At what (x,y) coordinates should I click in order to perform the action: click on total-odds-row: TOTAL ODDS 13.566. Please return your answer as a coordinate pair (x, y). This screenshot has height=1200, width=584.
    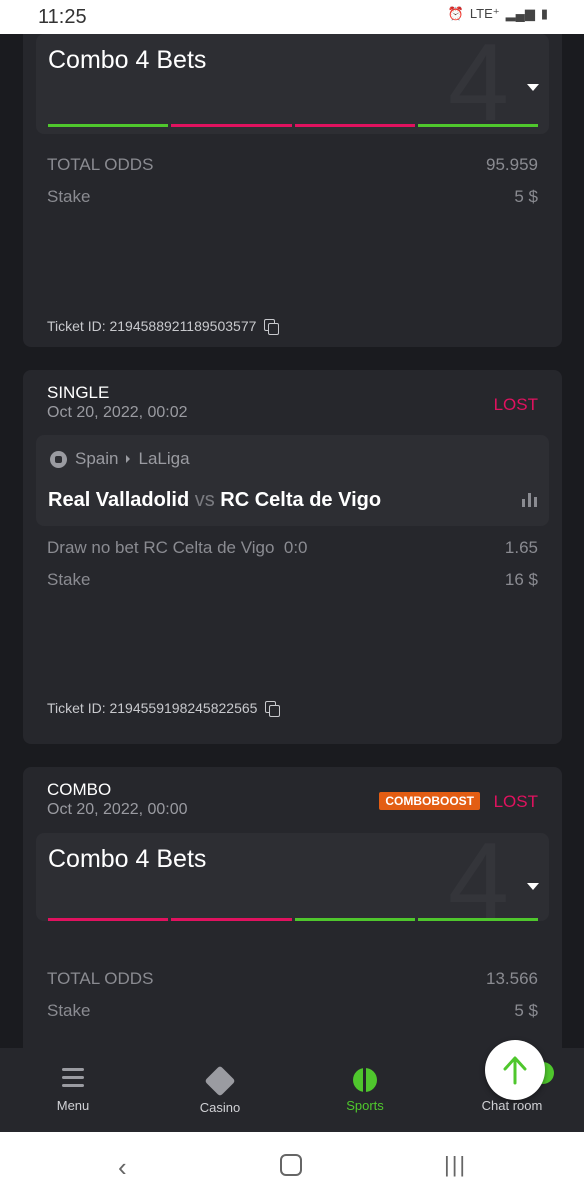
    Looking at the image, I should click on (292, 979).